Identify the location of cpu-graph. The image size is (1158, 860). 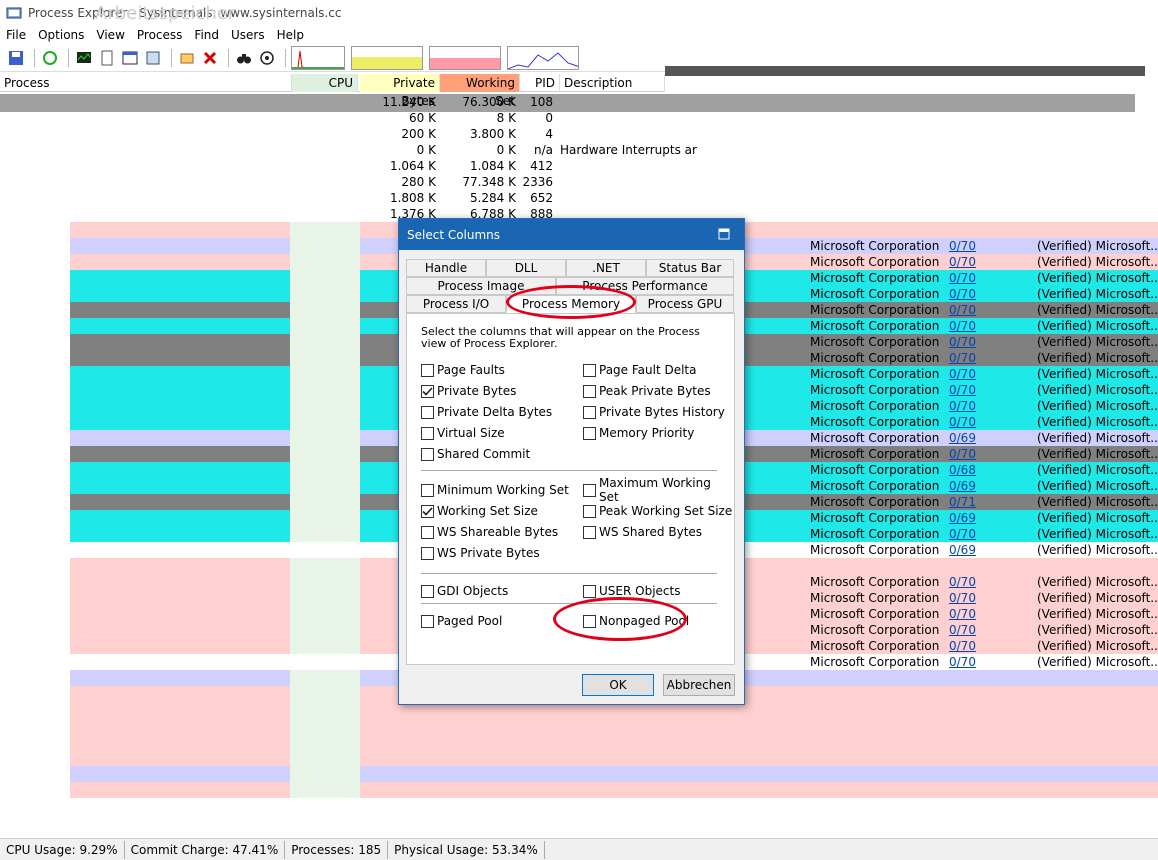
(318, 57).